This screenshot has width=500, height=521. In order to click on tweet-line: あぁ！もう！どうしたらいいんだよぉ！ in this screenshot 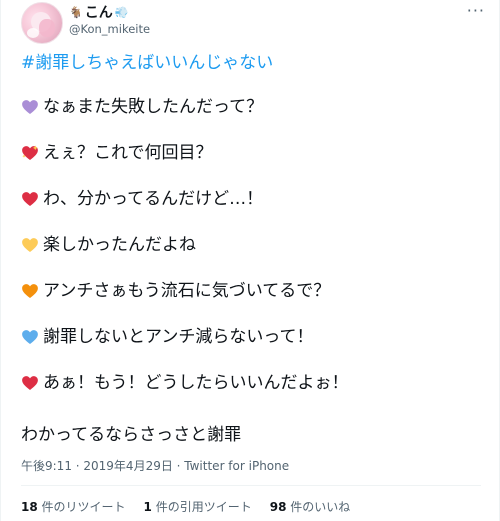, I will do `click(185, 383)`.